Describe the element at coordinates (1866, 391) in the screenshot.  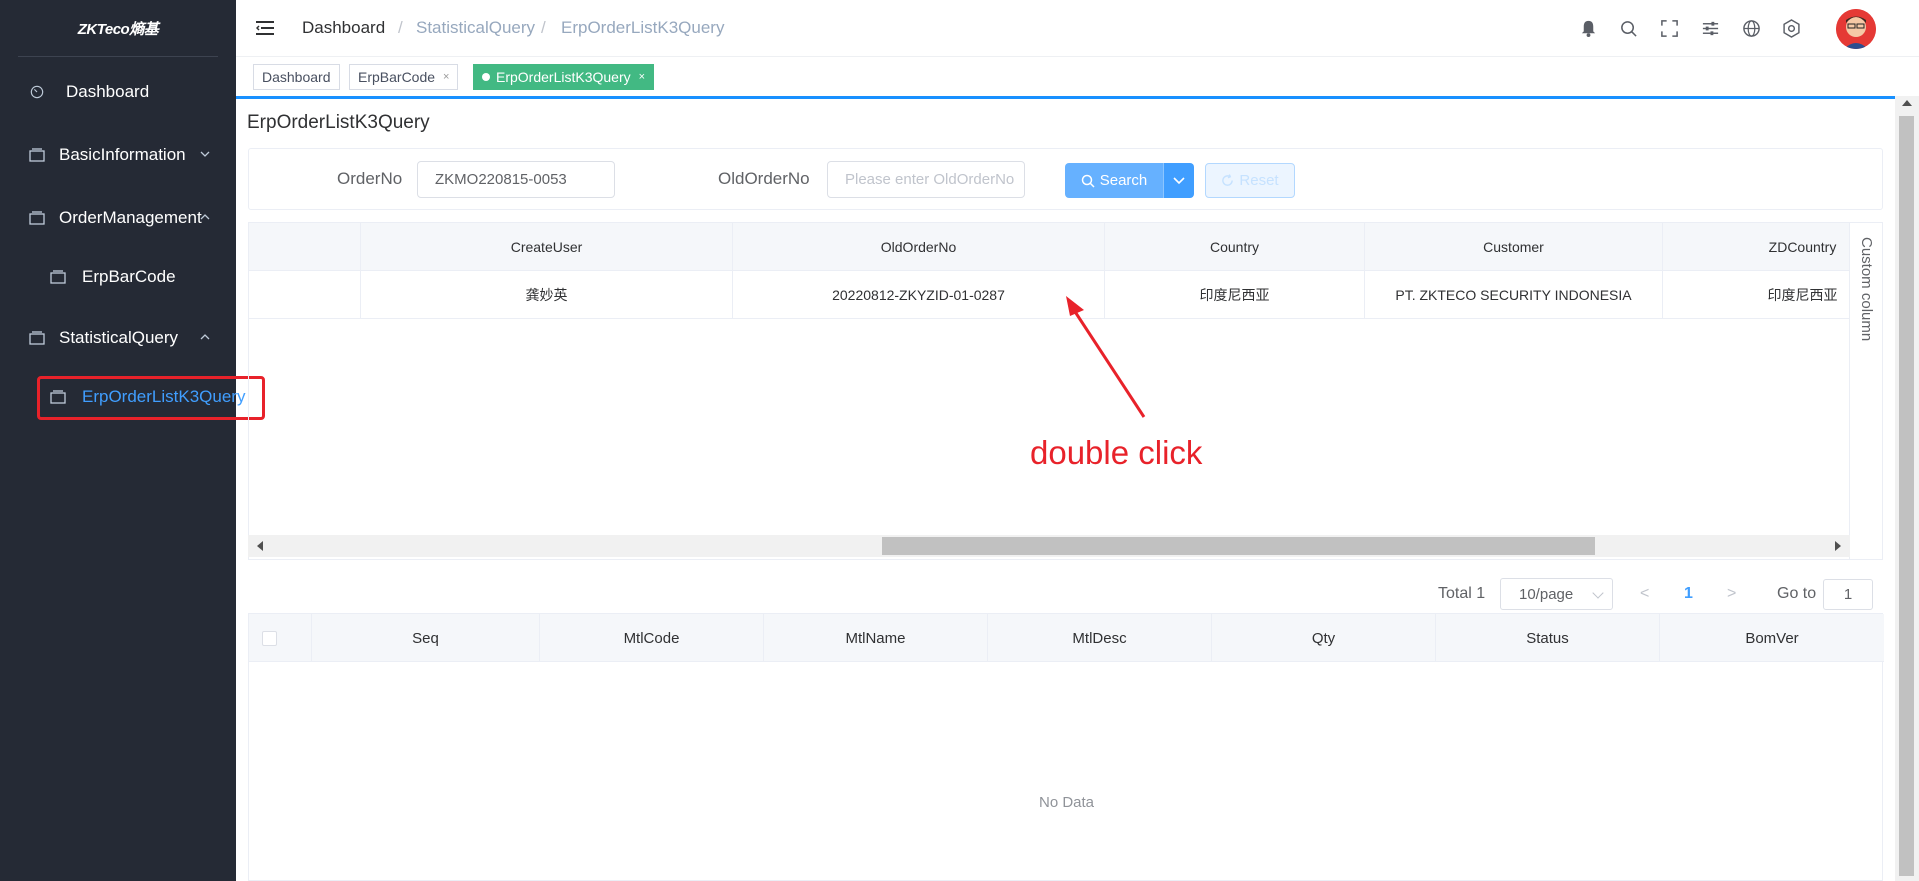
I see `custom-column-button: Custom column` at that location.